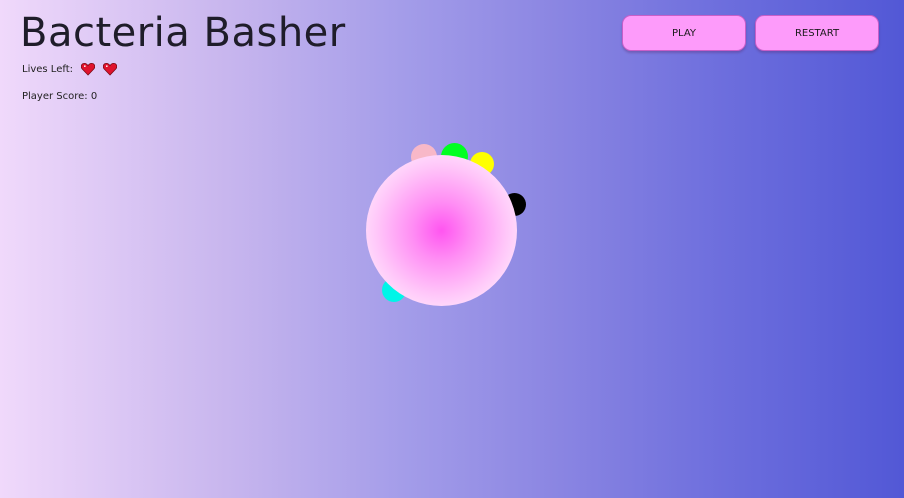  I want to click on bacterium-cyan, so click(394, 290).